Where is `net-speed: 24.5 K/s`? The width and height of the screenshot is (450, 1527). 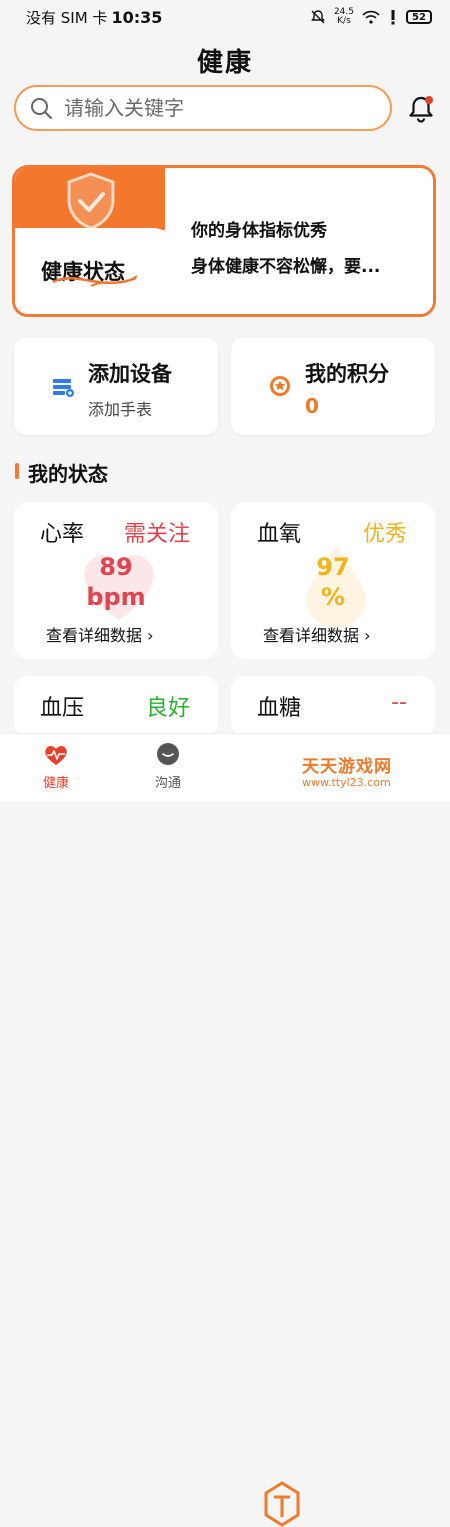
net-speed: 24.5 K/s is located at coordinates (344, 17).